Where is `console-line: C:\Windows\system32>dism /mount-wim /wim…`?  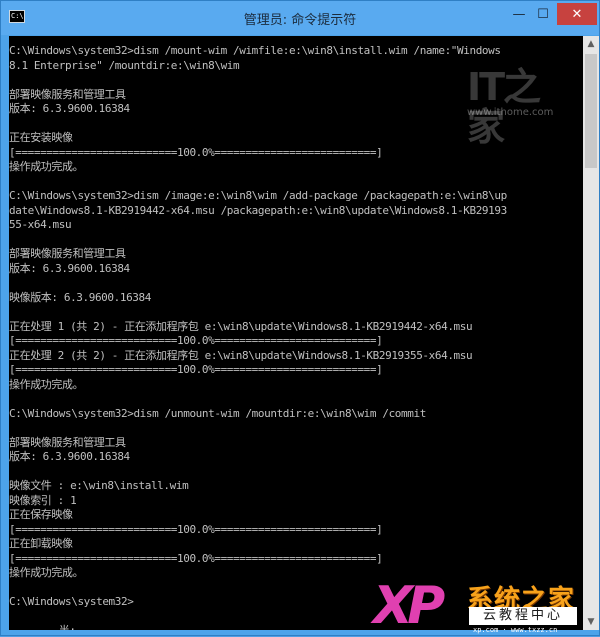 console-line: C:\Windows\system32>dism /mount-wim /wim… is located at coordinates (255, 50).